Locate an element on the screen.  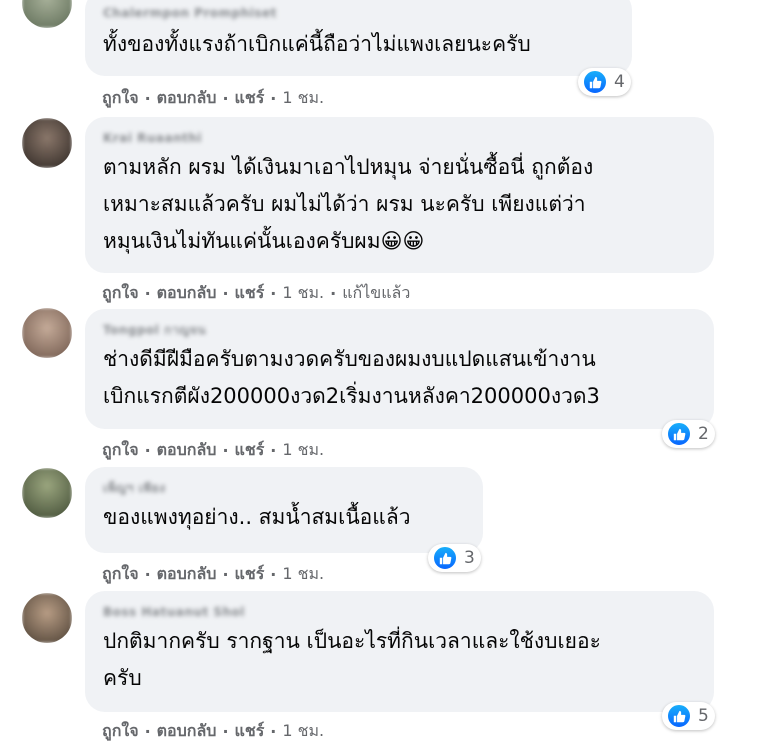
comment-author: Chalermpon Promphiset is located at coordinates (190, 13).